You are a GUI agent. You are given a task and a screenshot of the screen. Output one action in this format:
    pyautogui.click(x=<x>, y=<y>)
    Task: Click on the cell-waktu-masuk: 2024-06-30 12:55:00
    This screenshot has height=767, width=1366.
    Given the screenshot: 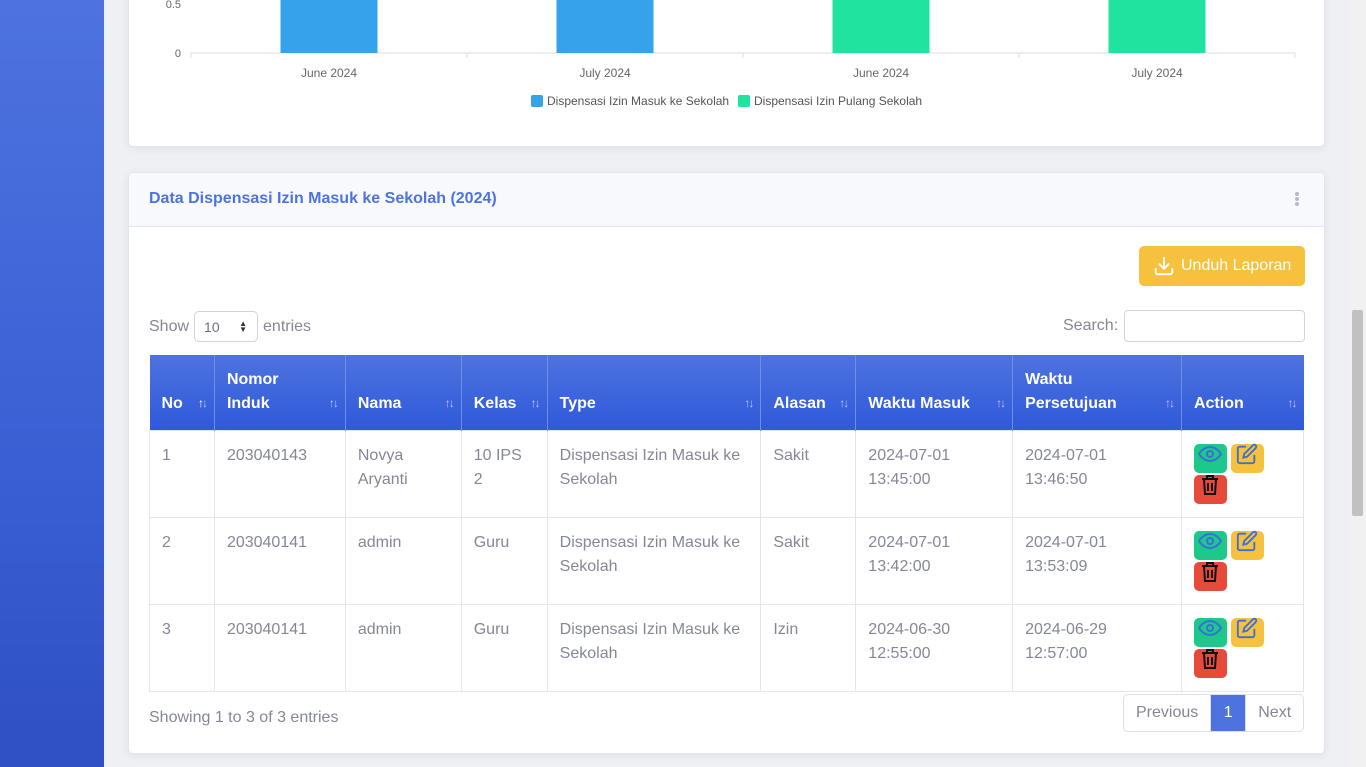 What is the action you would take?
    pyautogui.click(x=934, y=647)
    